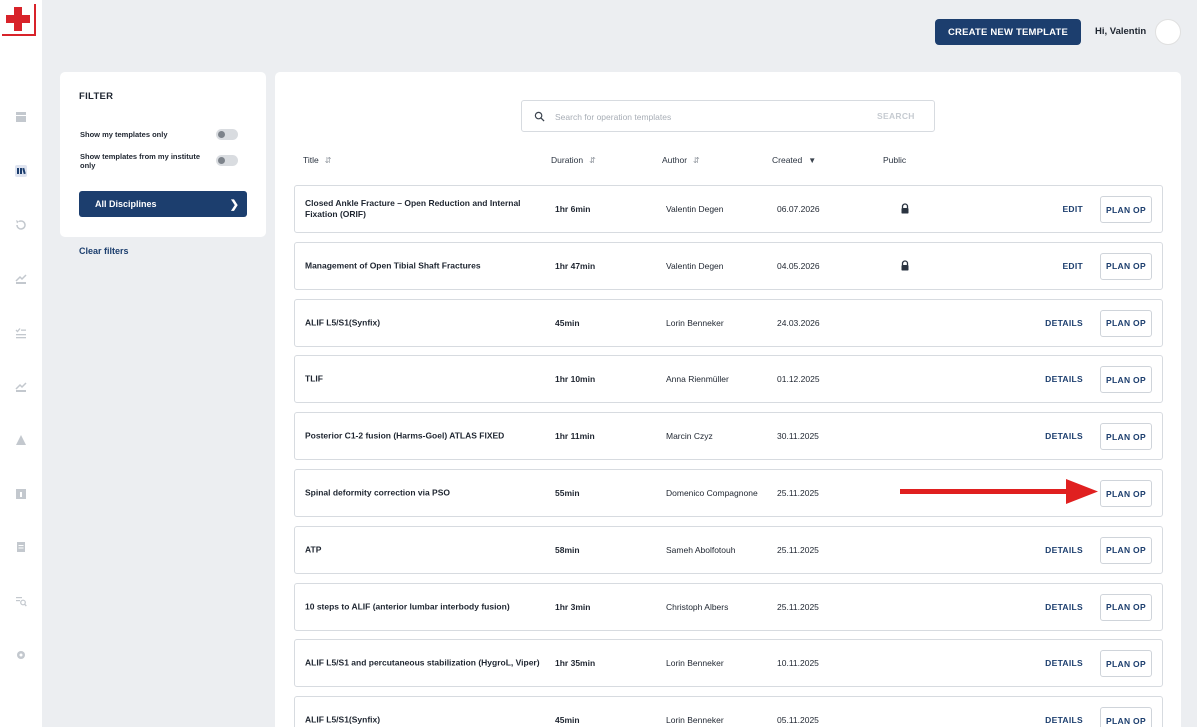  I want to click on row-author: Christoph Albers, so click(697, 606).